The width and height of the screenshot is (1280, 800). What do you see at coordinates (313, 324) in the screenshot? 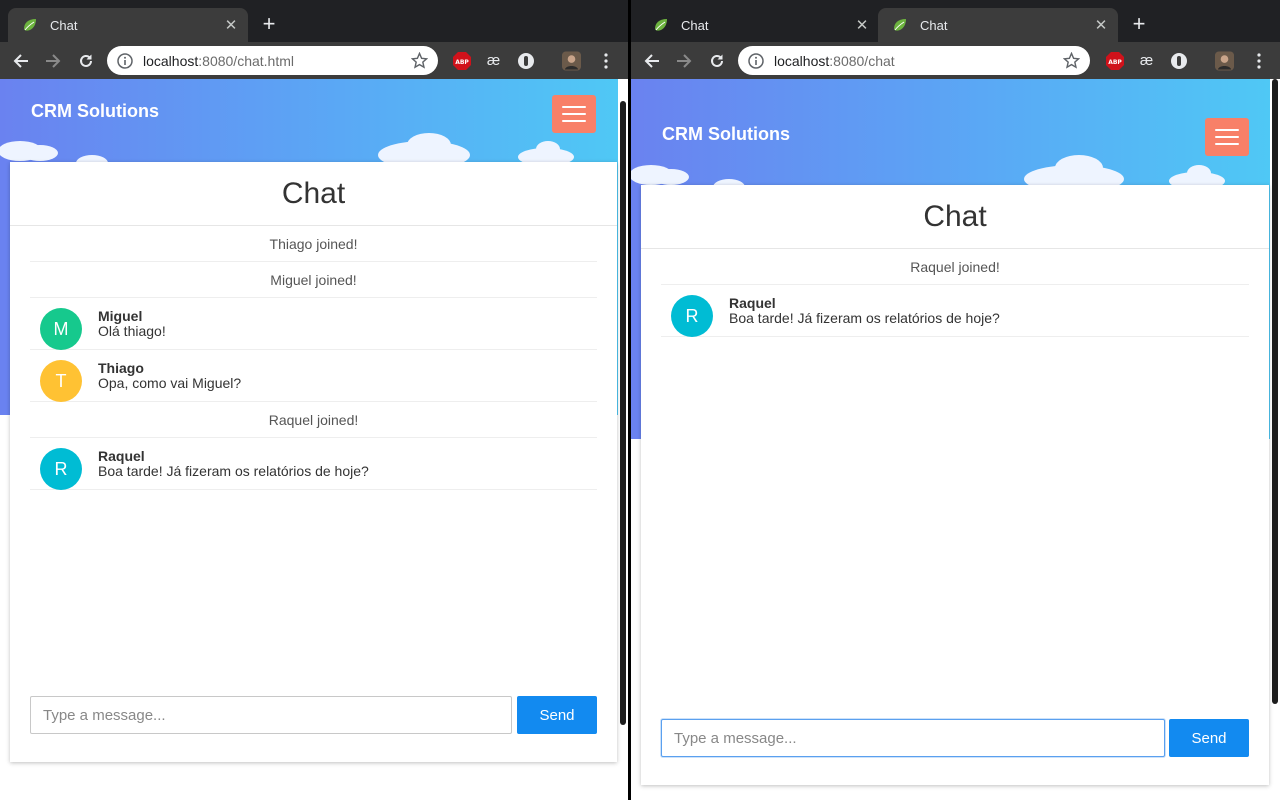
I see `chat-message: M Miguel Olá thiago!` at bounding box center [313, 324].